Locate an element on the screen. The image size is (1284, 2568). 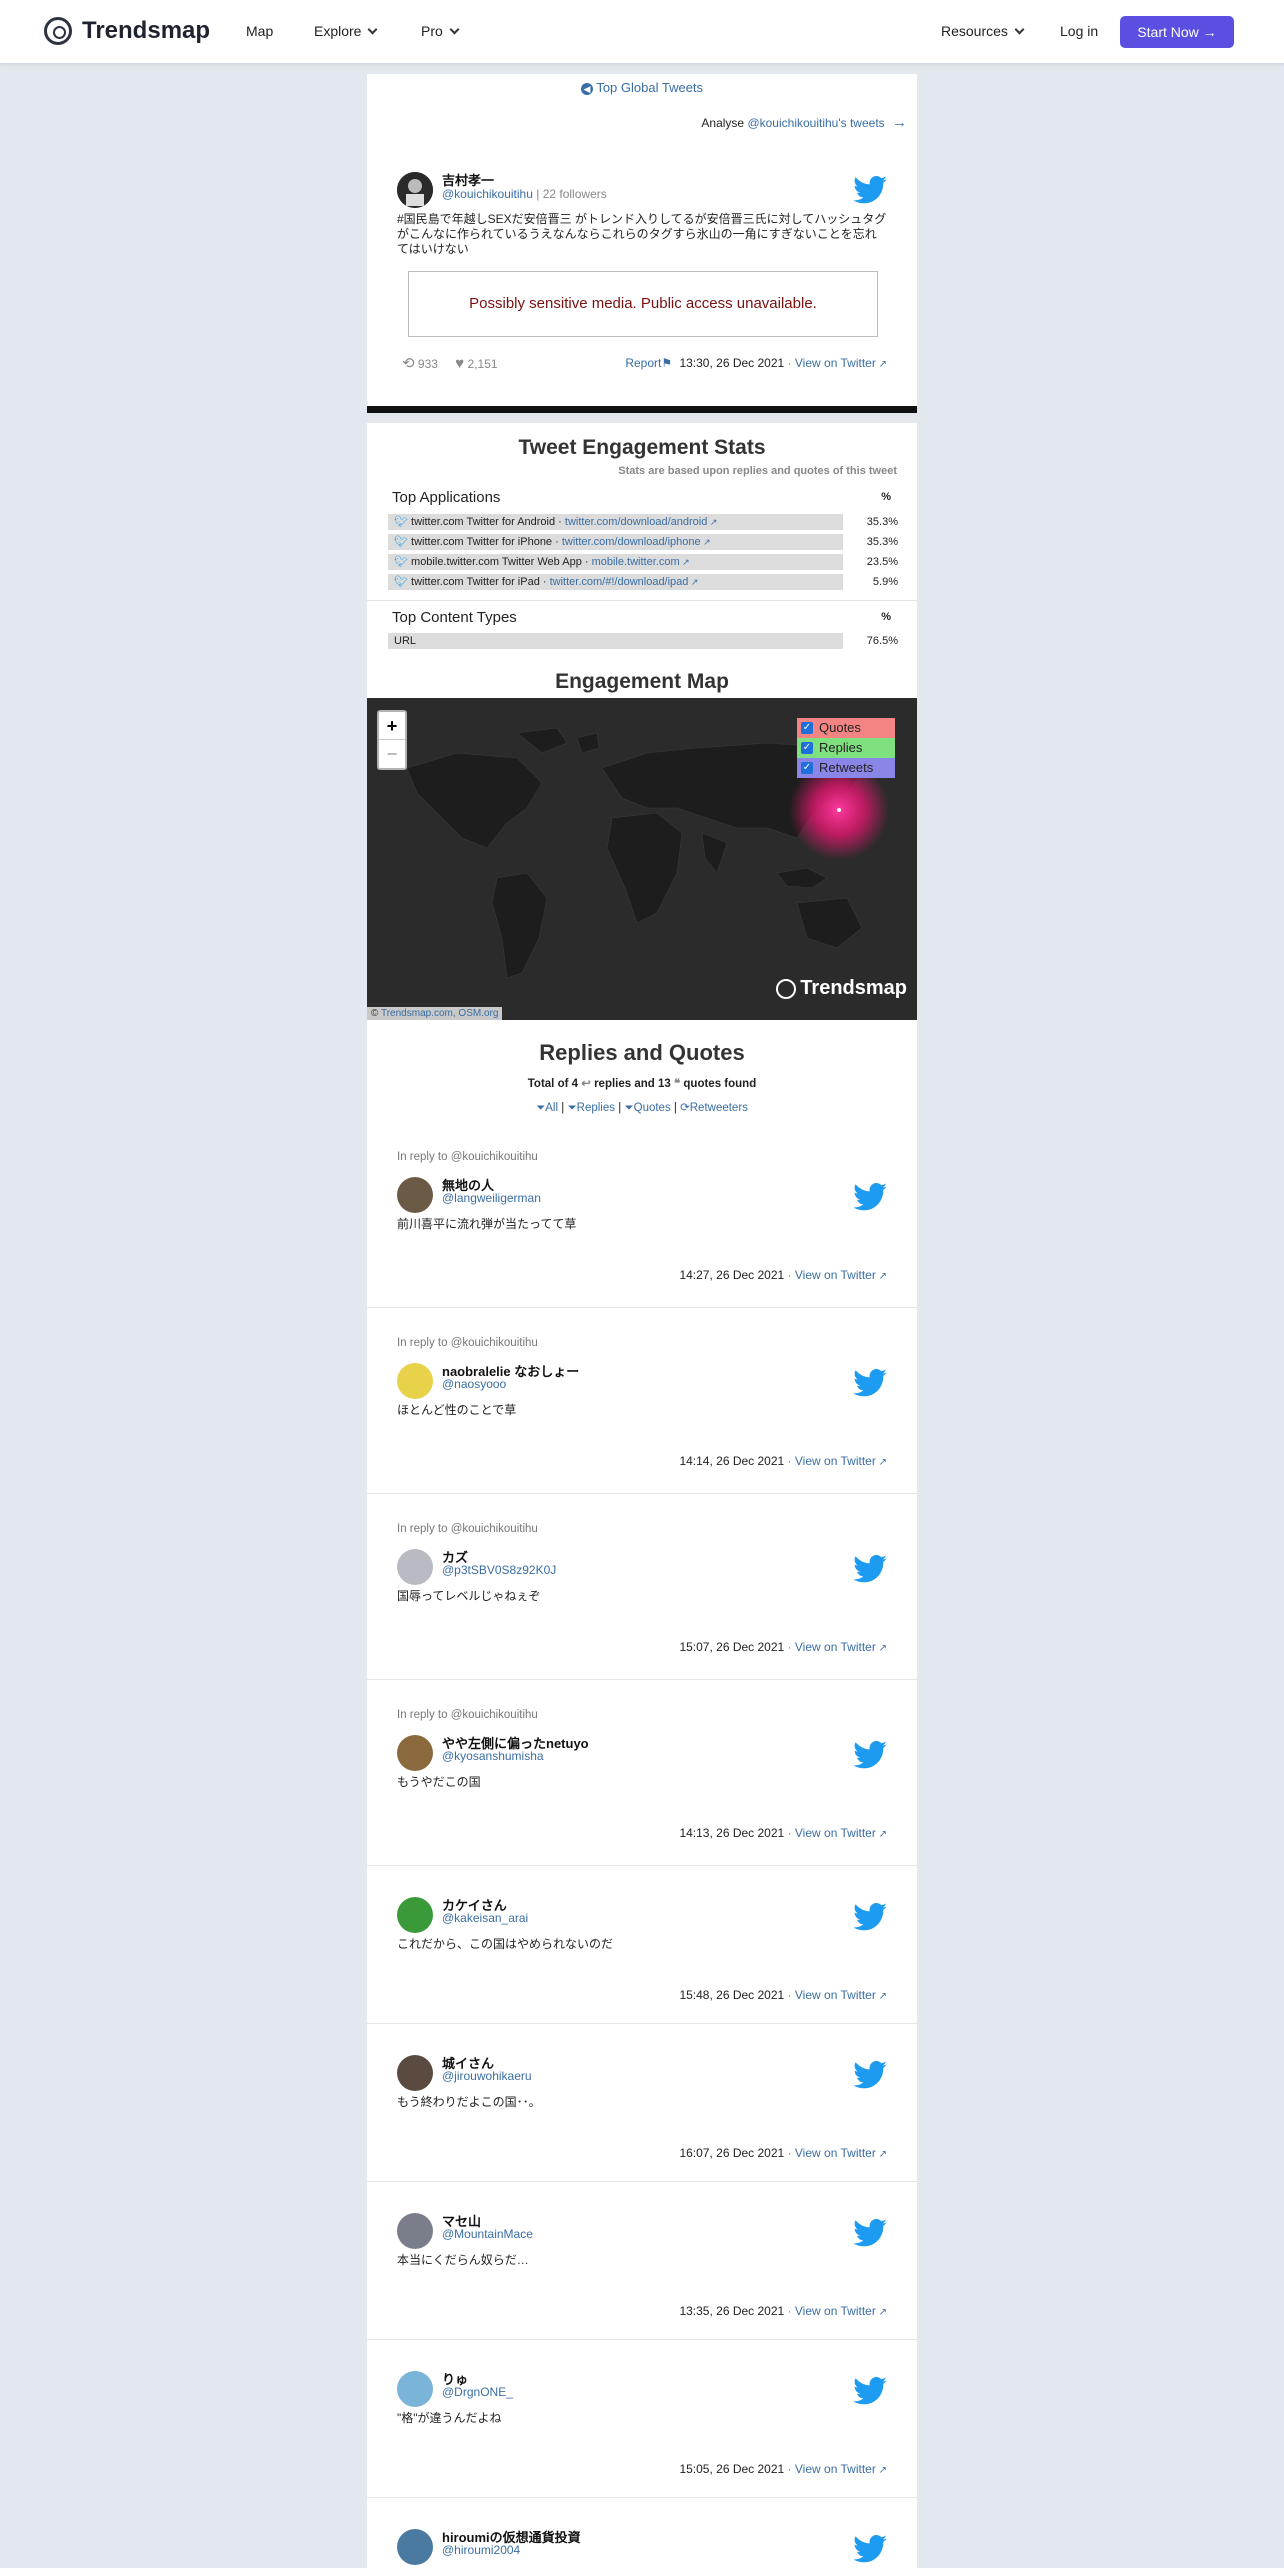
checkbox-checked-icon: ✓ is located at coordinates (807, 748).